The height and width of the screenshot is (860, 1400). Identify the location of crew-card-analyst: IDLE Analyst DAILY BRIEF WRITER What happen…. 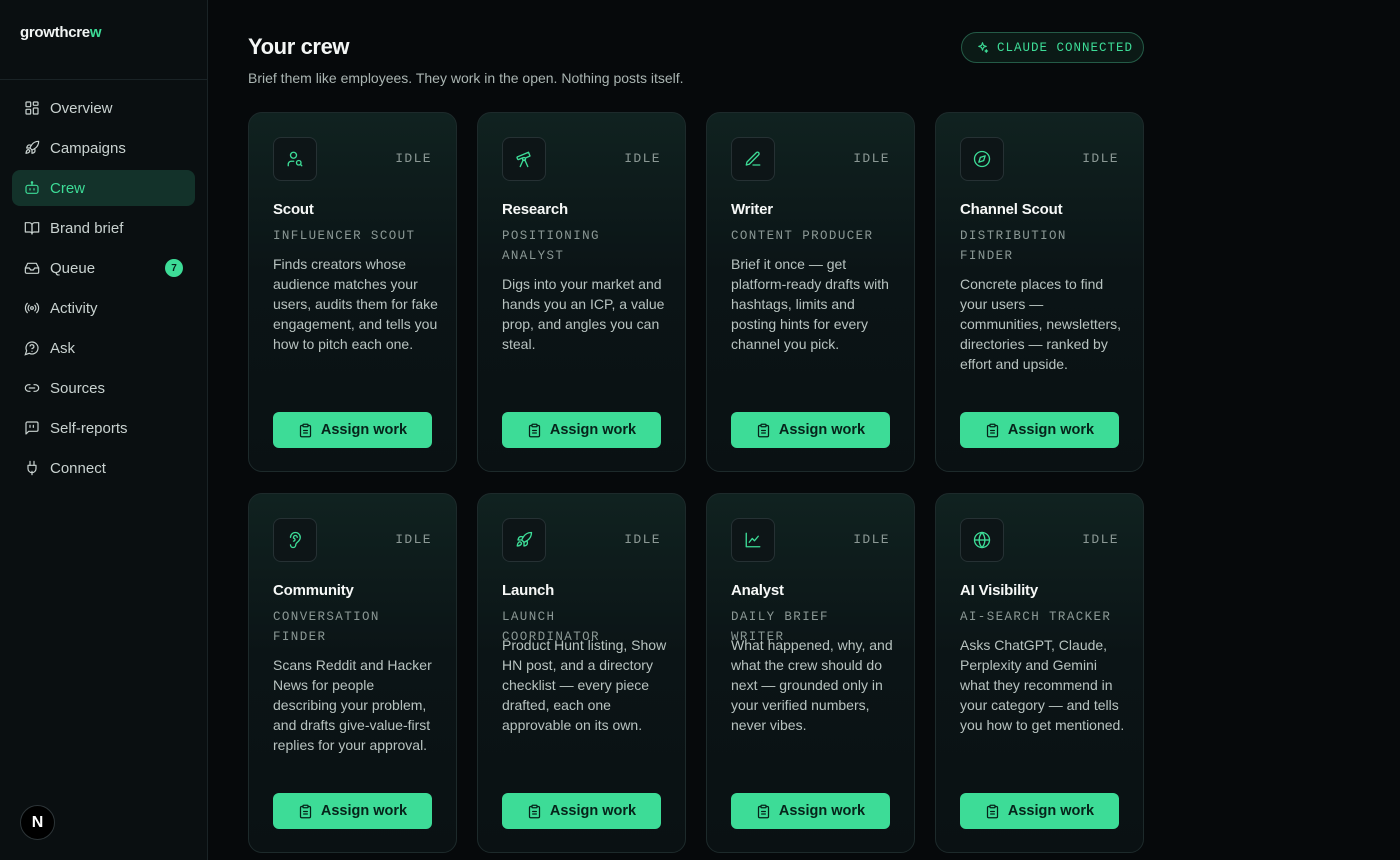
(810, 673).